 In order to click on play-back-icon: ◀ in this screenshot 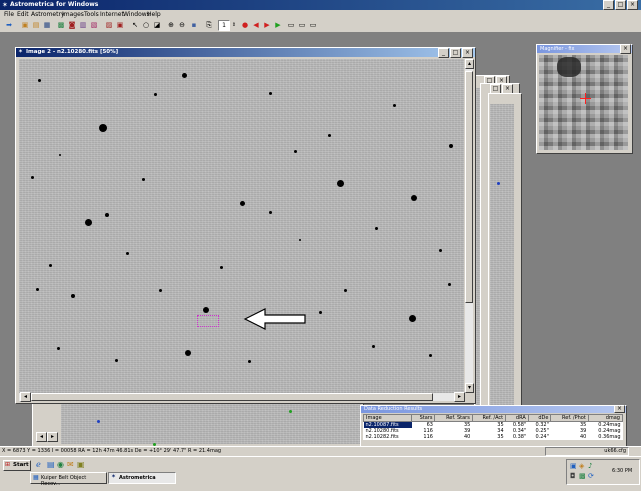, I will do `click(256, 25)`.